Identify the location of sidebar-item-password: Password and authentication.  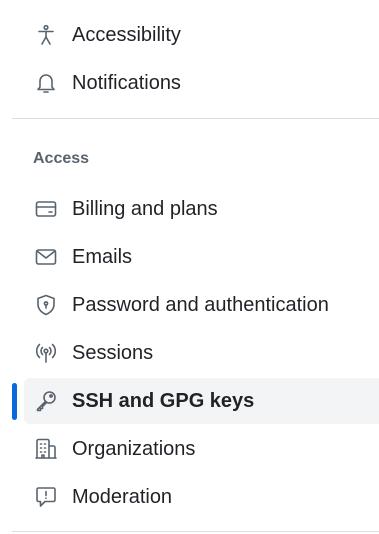
(201, 305).